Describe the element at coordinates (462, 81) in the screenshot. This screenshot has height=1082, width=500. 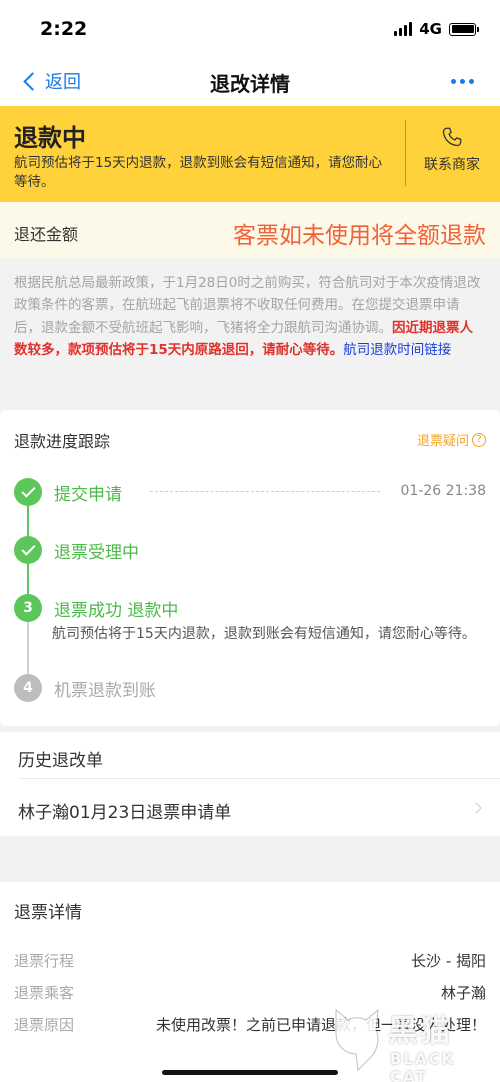
I see `ellipsis-icon` at that location.